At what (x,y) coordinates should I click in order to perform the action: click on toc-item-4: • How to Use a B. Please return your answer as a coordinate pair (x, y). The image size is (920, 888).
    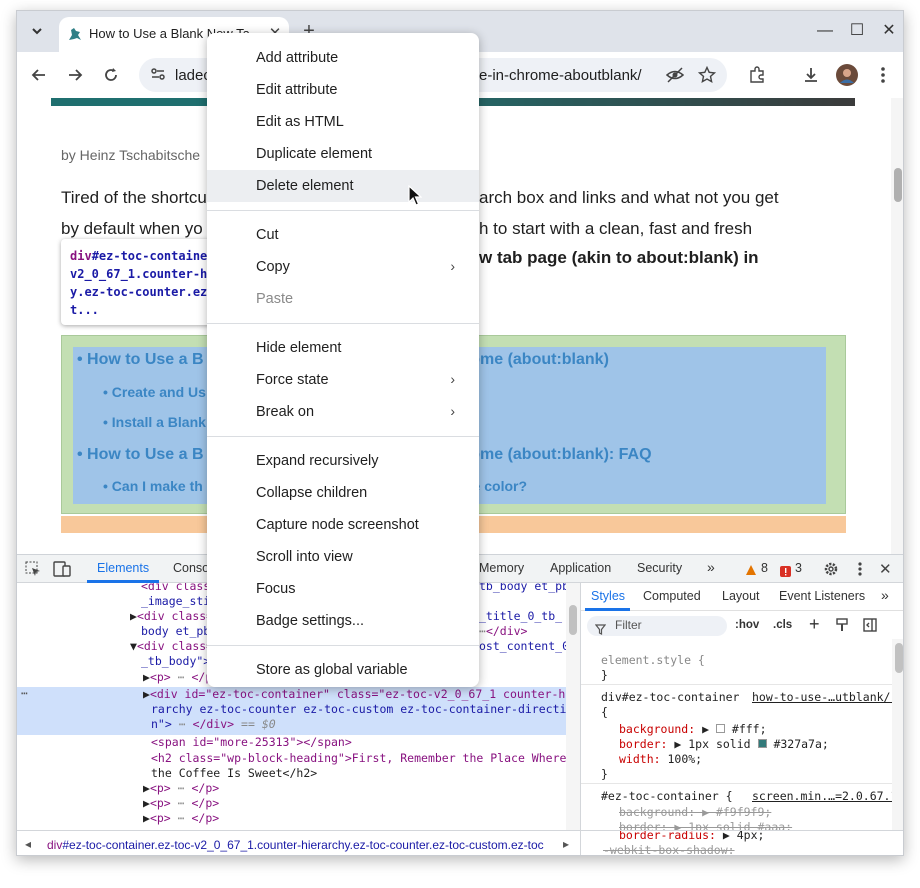
    Looking at the image, I should click on (140, 455).